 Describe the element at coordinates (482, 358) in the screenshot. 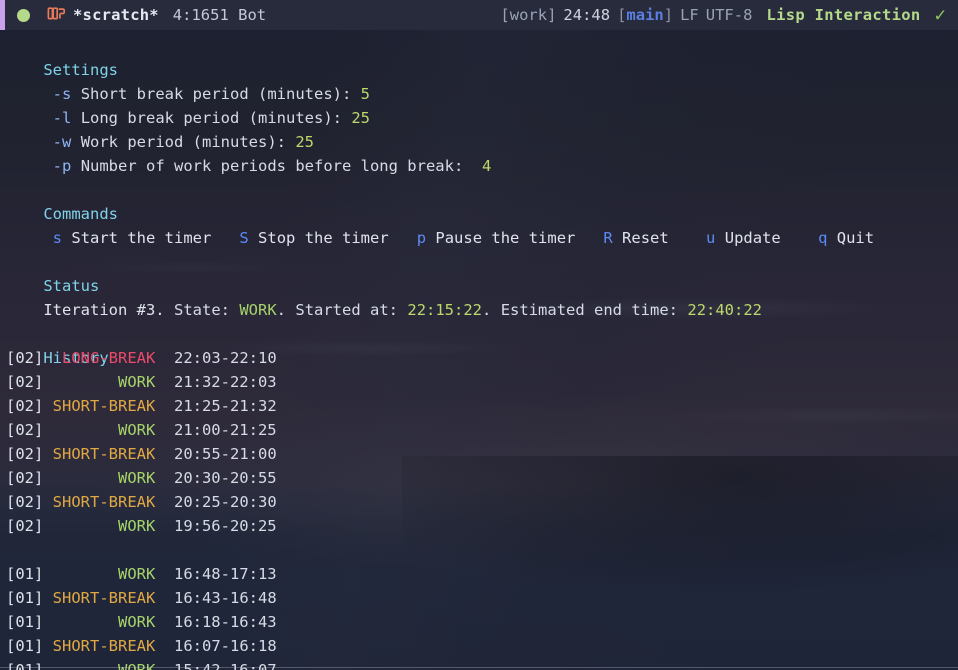

I see `history-row: [02] LONG-BREAK 22:03-22:10` at that location.